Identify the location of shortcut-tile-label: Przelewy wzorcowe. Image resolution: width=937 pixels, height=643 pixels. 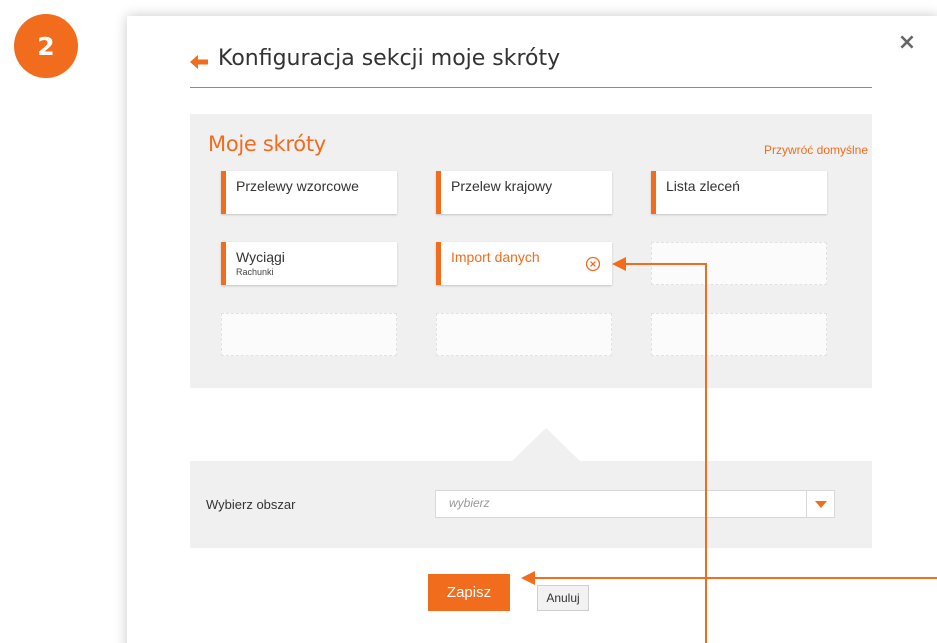
(297, 186).